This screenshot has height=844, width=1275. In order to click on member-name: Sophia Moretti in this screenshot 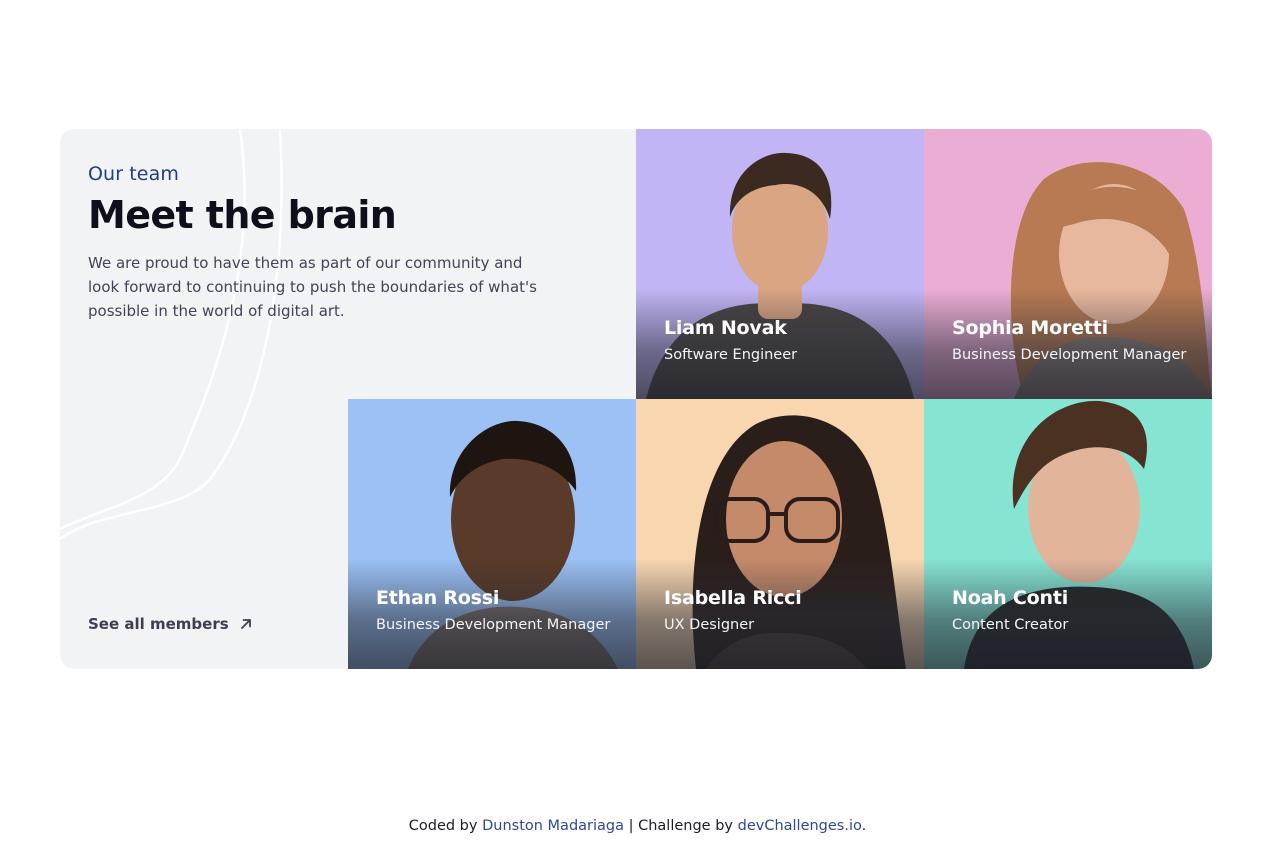, I will do `click(1030, 328)`.